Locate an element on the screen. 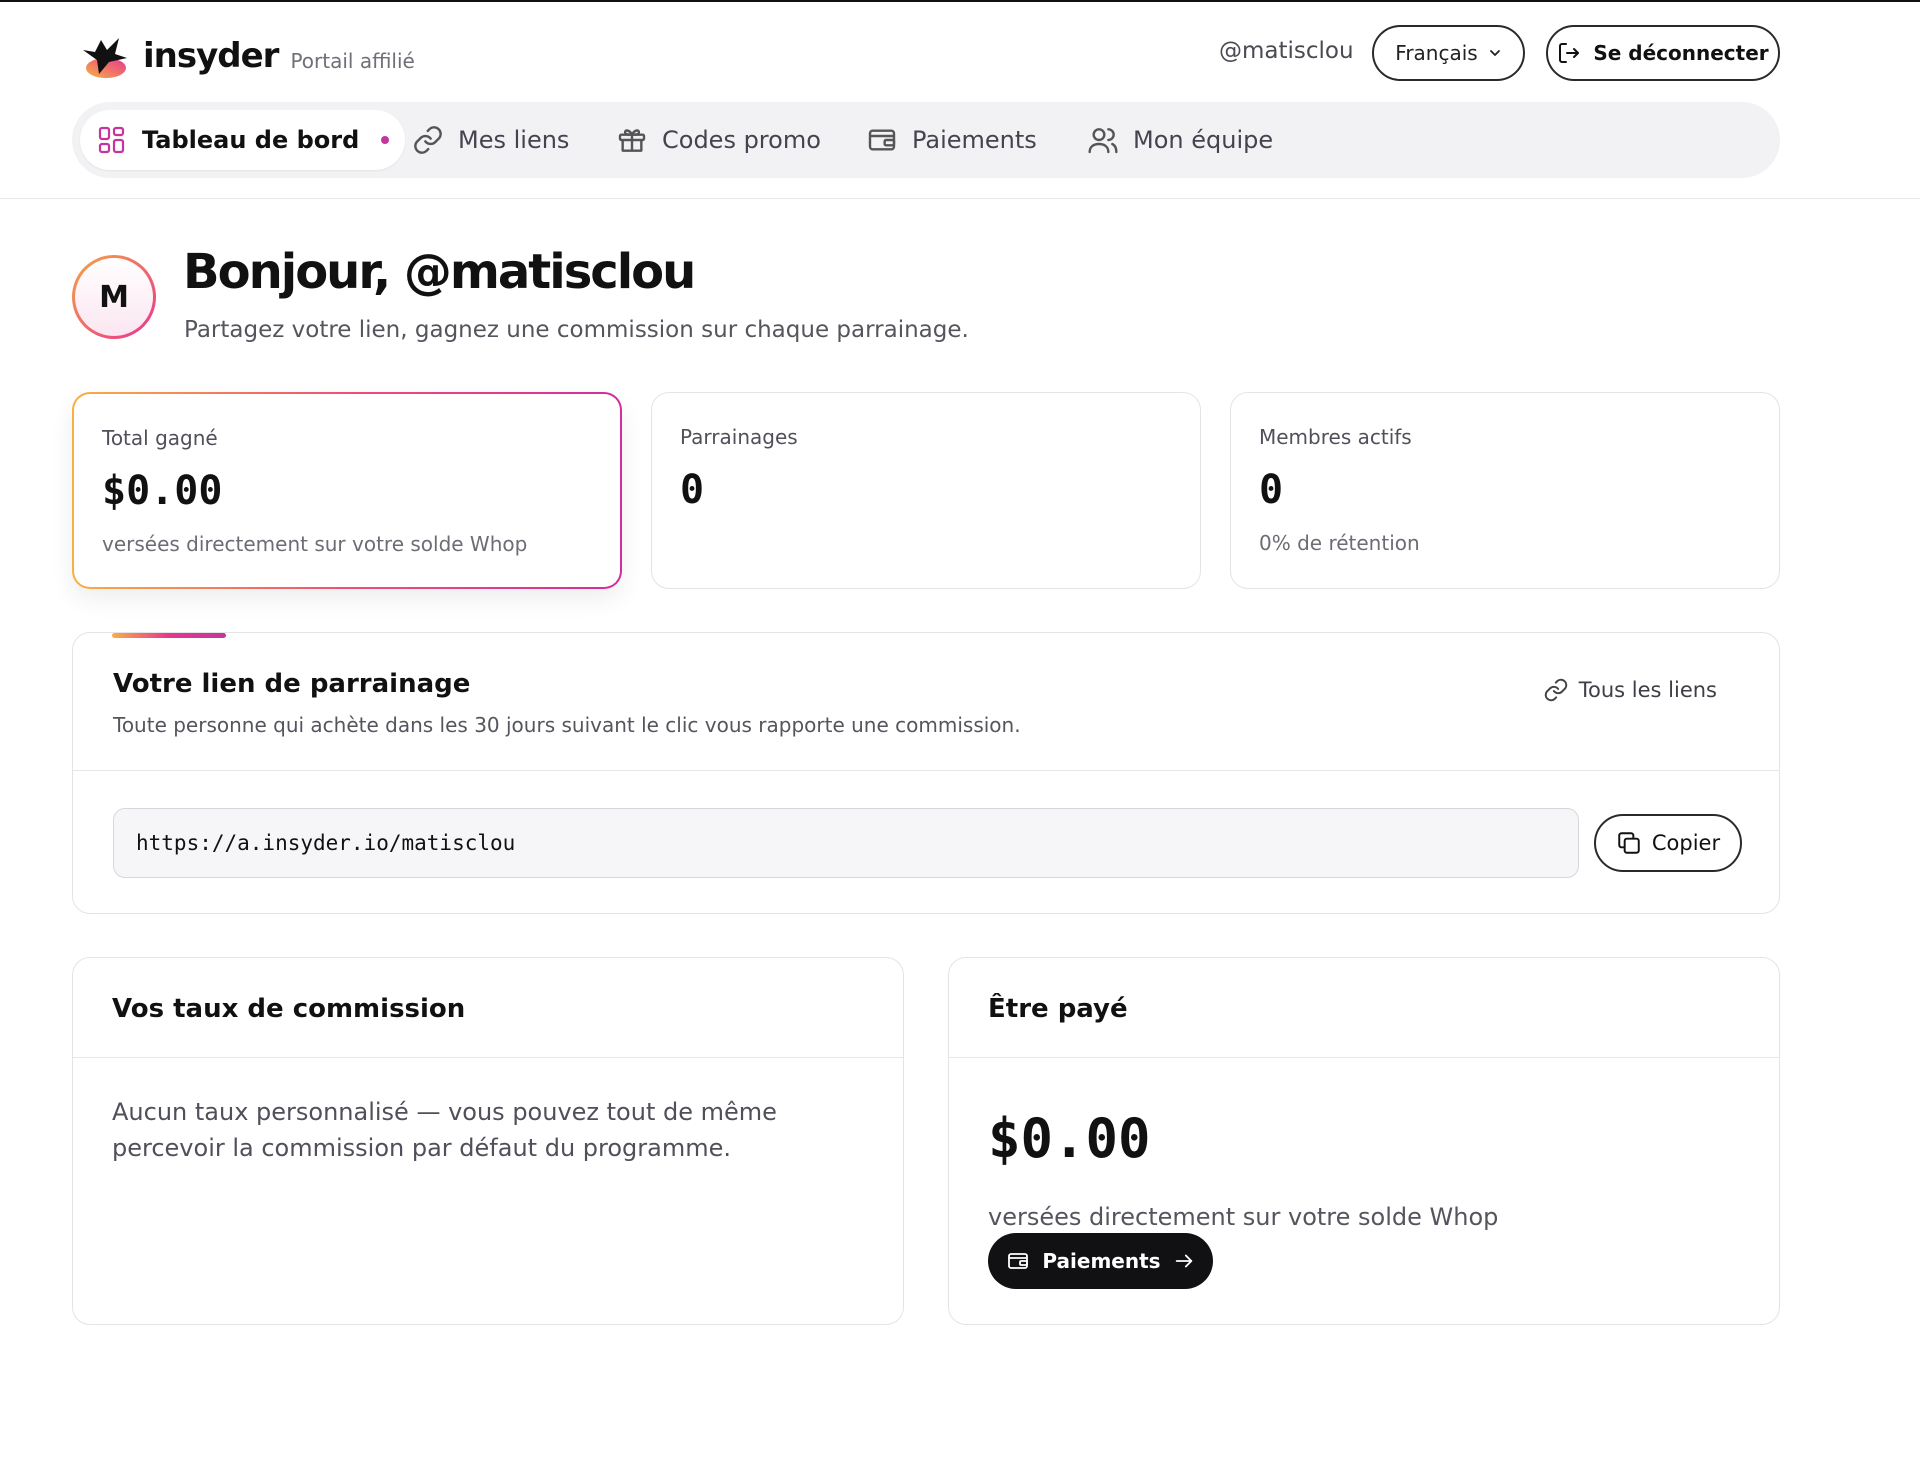  brand-name: insyder is located at coordinates (211, 56).